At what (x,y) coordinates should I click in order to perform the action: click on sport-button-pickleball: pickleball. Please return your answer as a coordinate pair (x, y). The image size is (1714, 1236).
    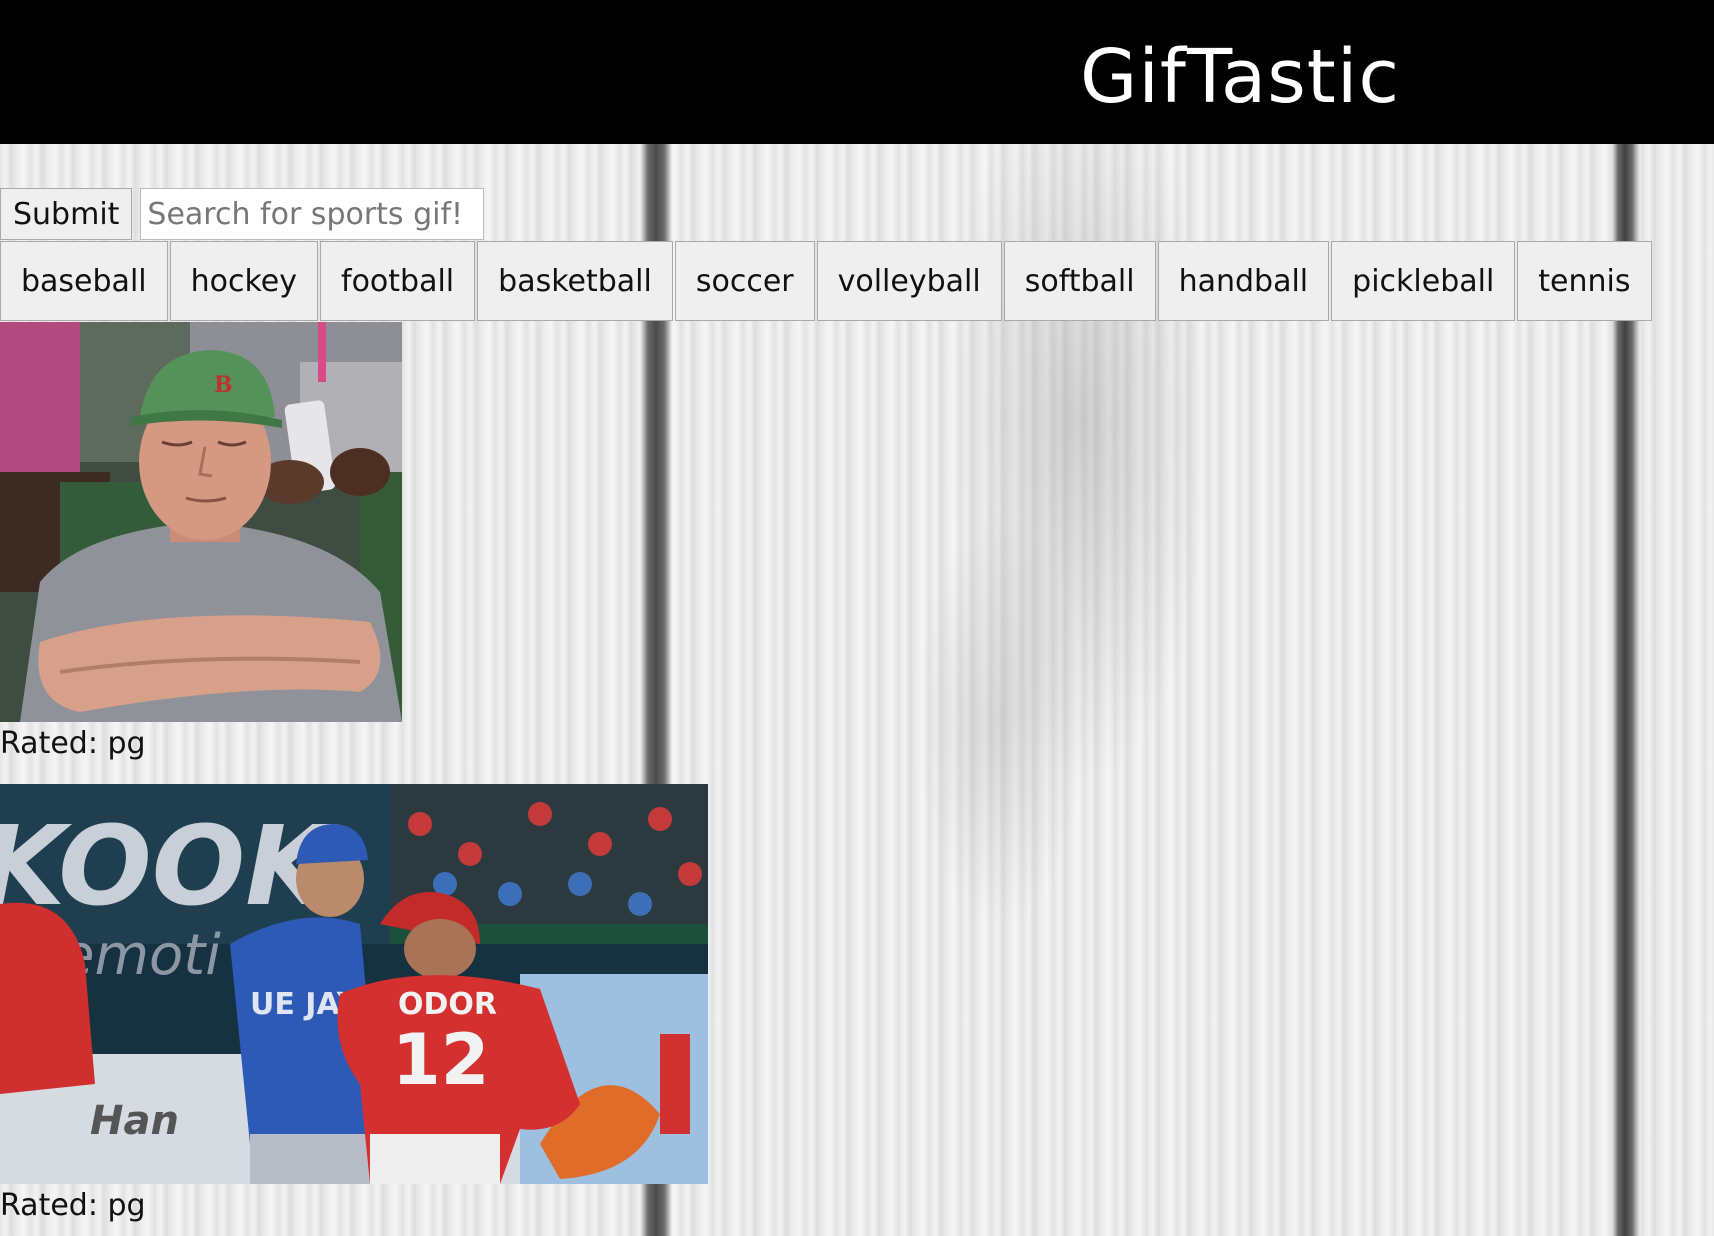
    Looking at the image, I should click on (1423, 281).